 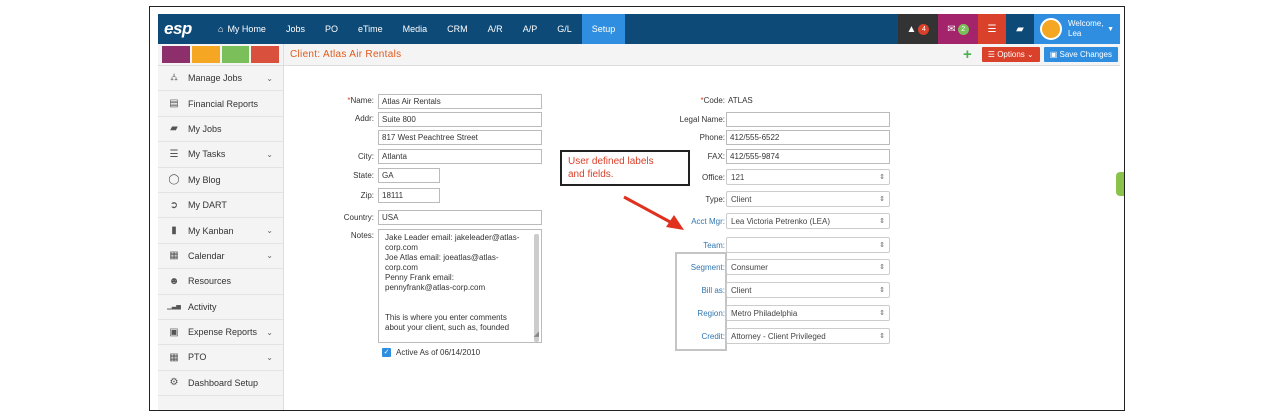 What do you see at coordinates (221, 29) in the screenshot?
I see `home-icon: ⌂` at bounding box center [221, 29].